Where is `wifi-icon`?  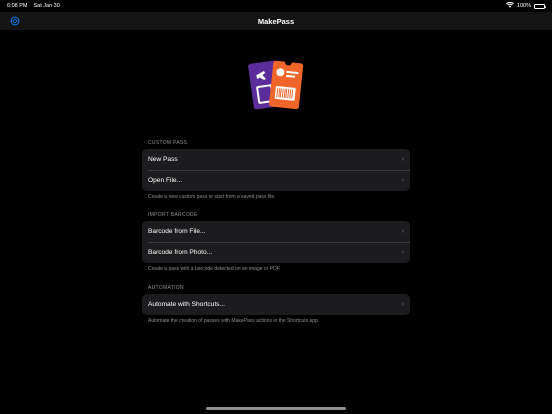 wifi-icon is located at coordinates (509, 5).